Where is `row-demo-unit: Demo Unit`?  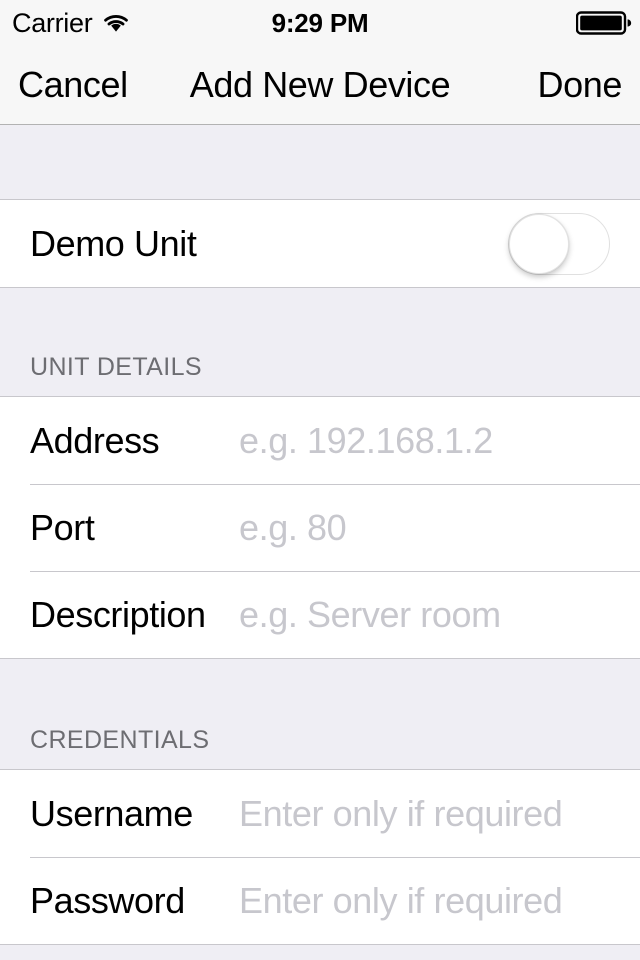 row-demo-unit: Demo Unit is located at coordinates (320, 243).